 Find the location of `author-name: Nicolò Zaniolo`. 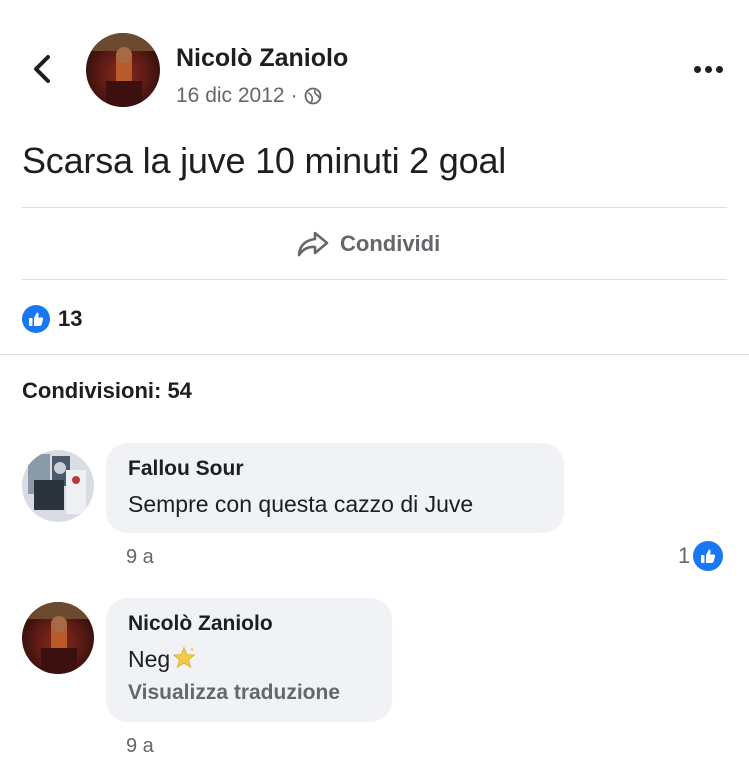

author-name: Nicolò Zaniolo is located at coordinates (262, 58).